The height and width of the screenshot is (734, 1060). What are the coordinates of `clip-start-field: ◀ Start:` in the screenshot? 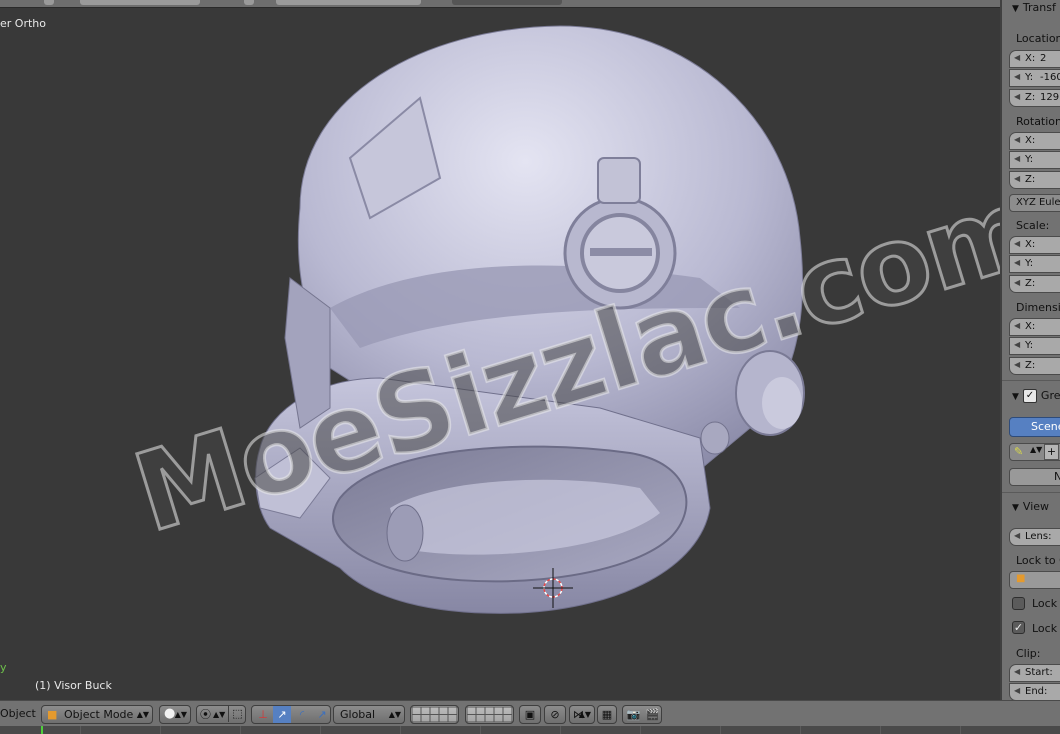 It's located at (1034, 673).